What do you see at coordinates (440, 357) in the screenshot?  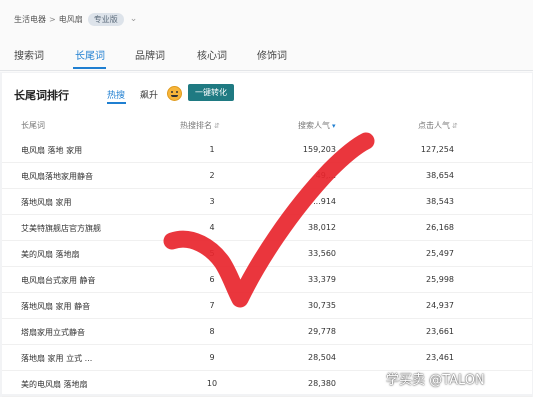 I see `click-popularity-cell: 23,461` at bounding box center [440, 357].